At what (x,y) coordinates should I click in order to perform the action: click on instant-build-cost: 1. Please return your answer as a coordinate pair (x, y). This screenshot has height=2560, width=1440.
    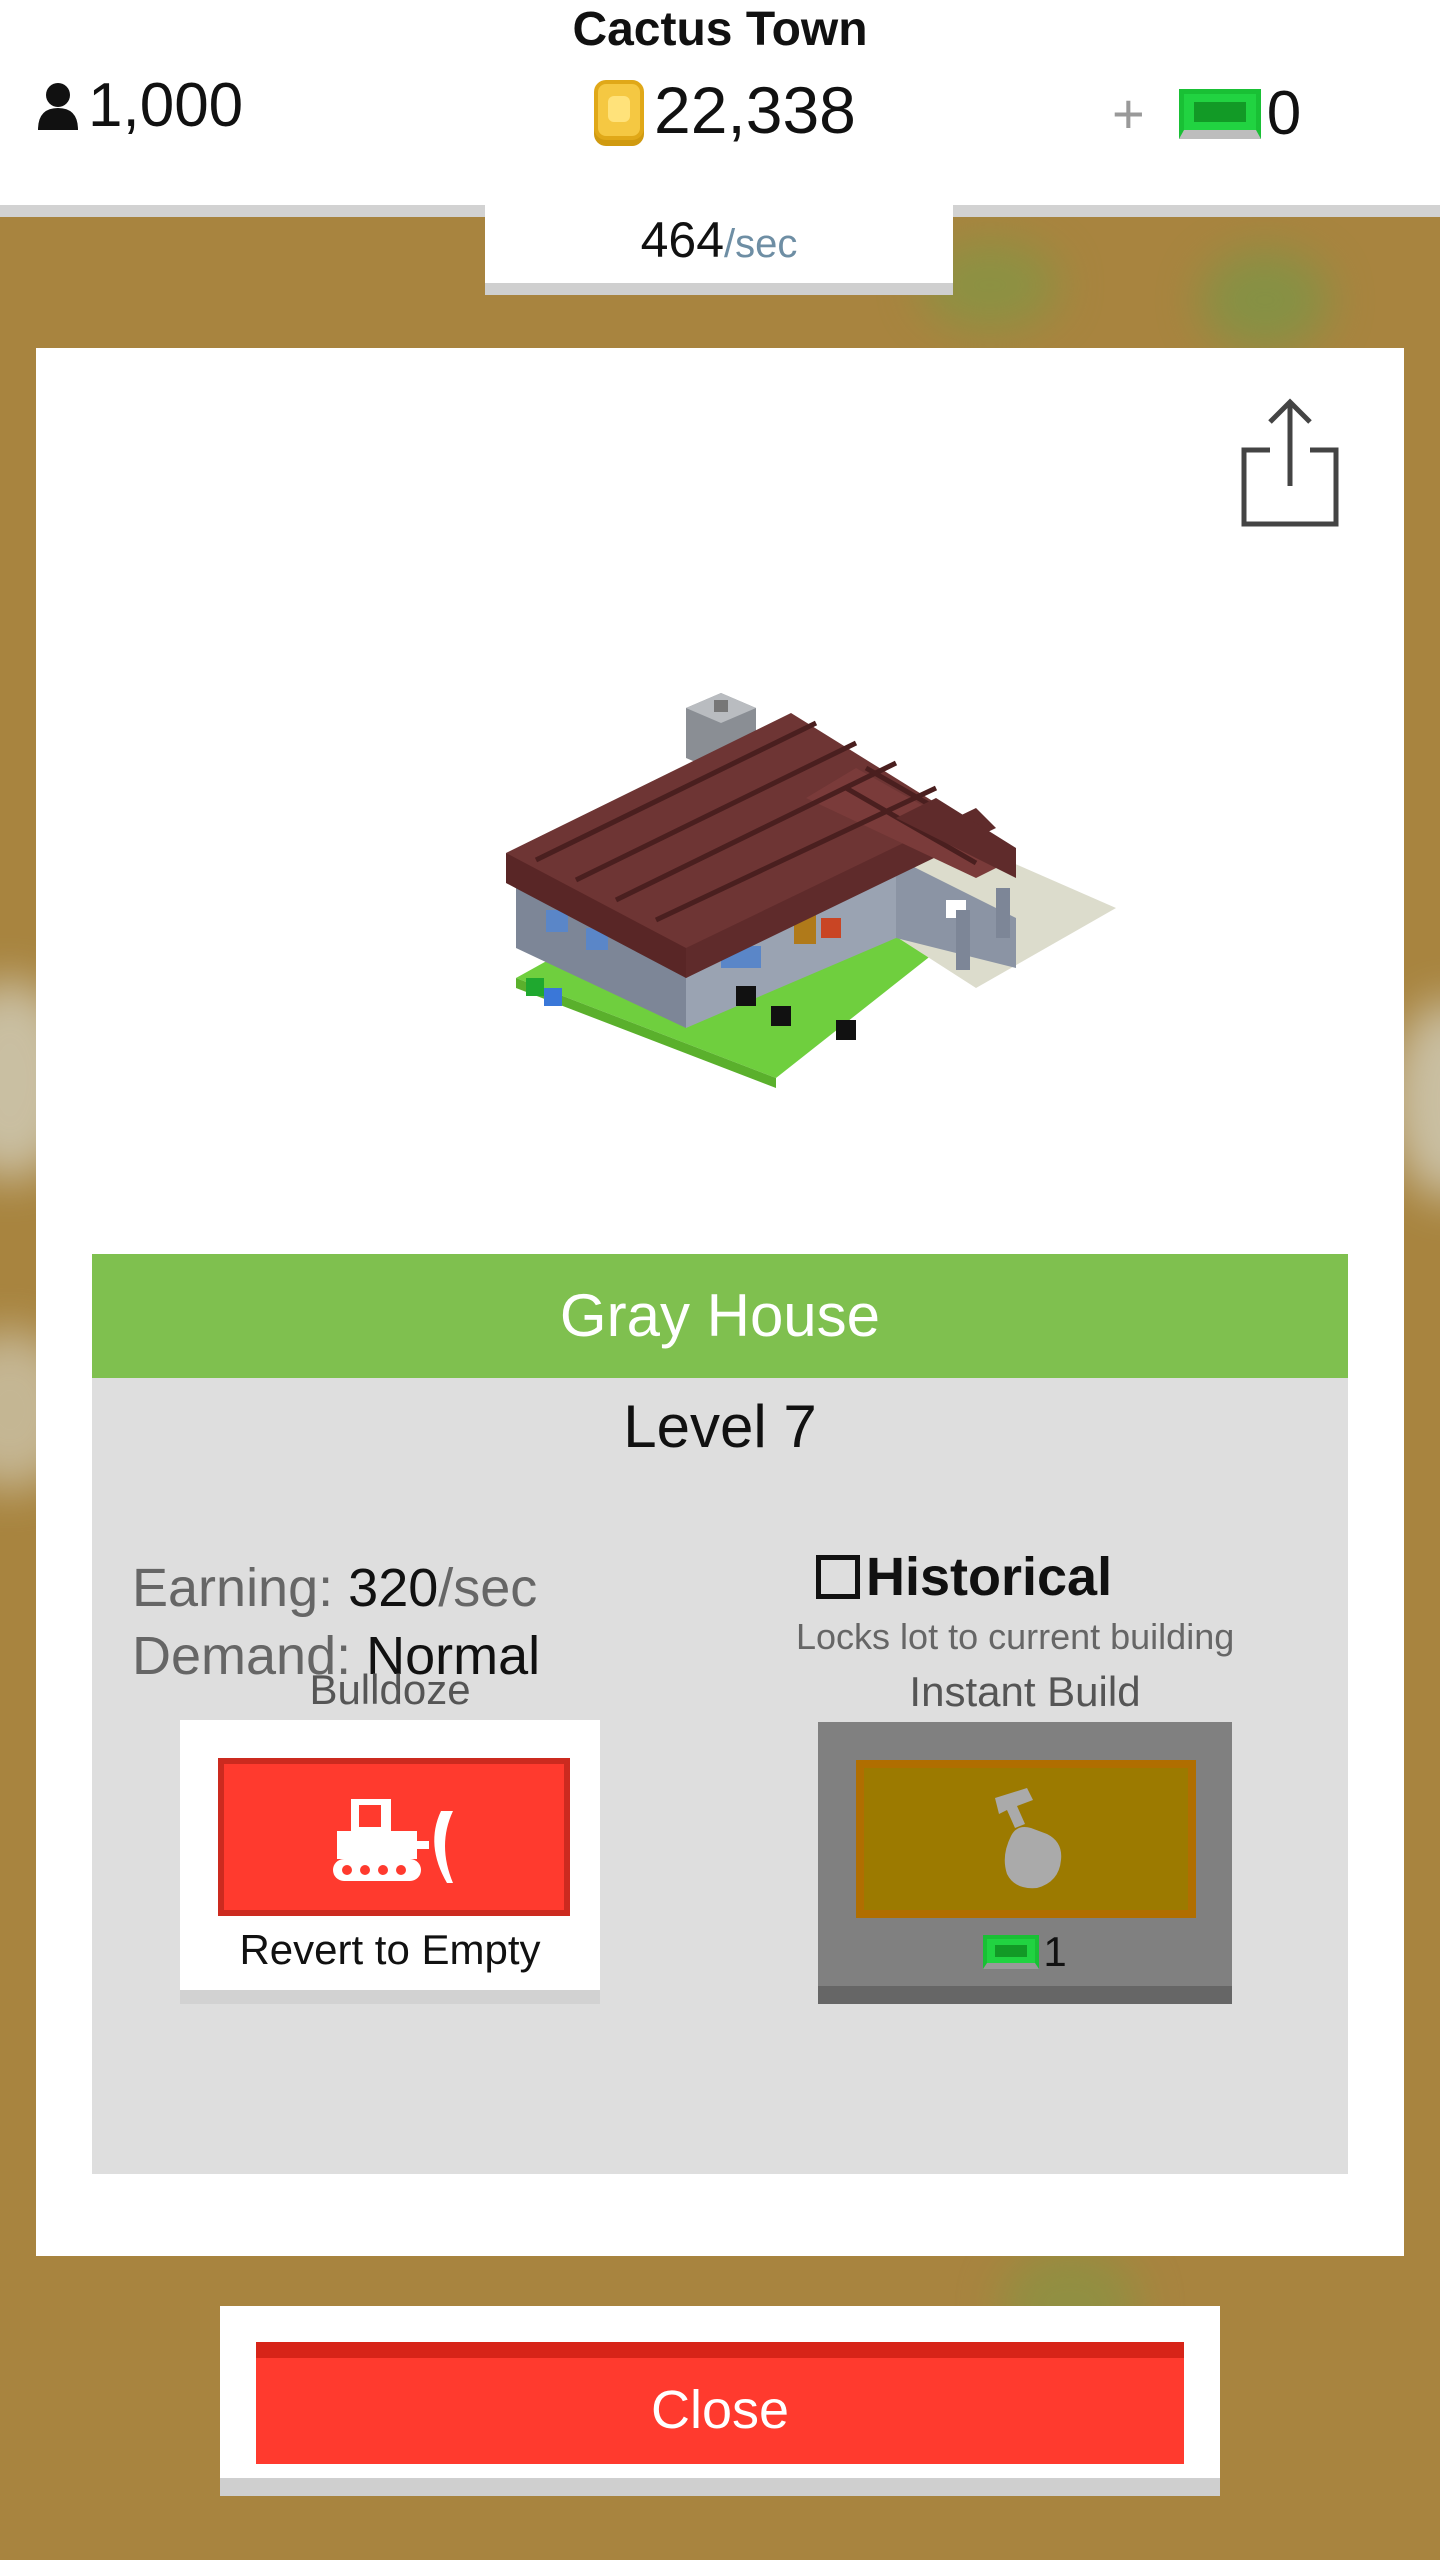
    Looking at the image, I should click on (1025, 1952).